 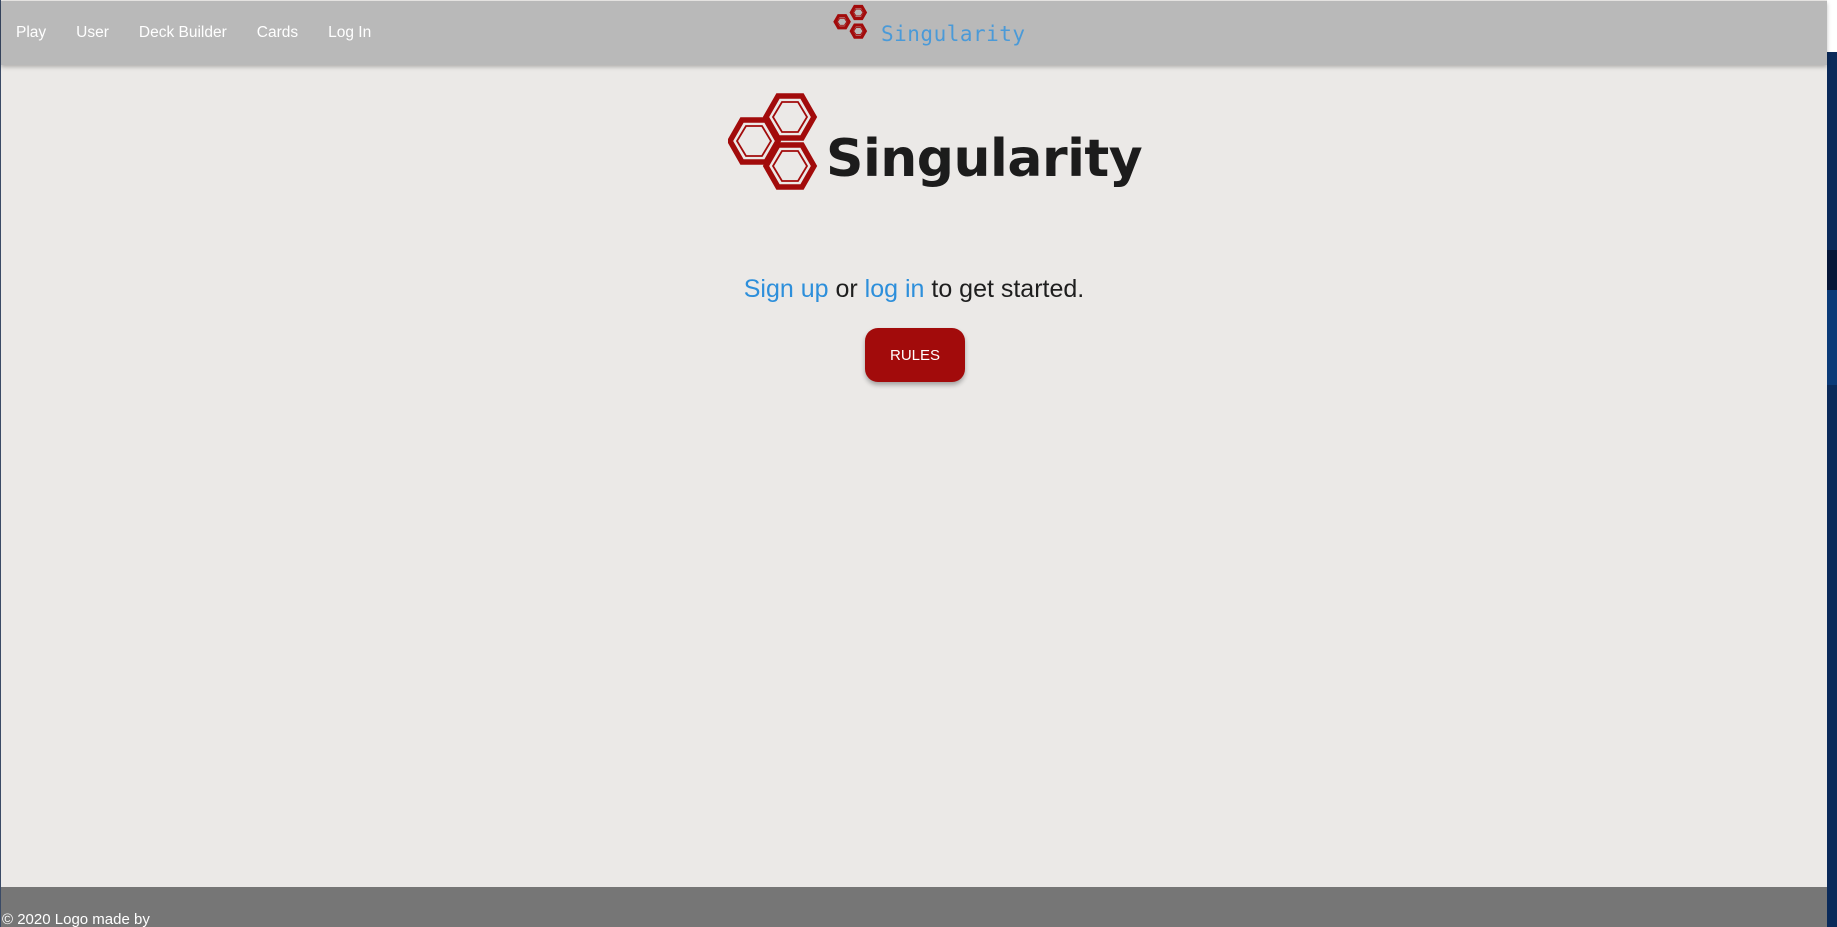 What do you see at coordinates (953, 34) in the screenshot?
I see `navbar-logo-text: Singularity` at bounding box center [953, 34].